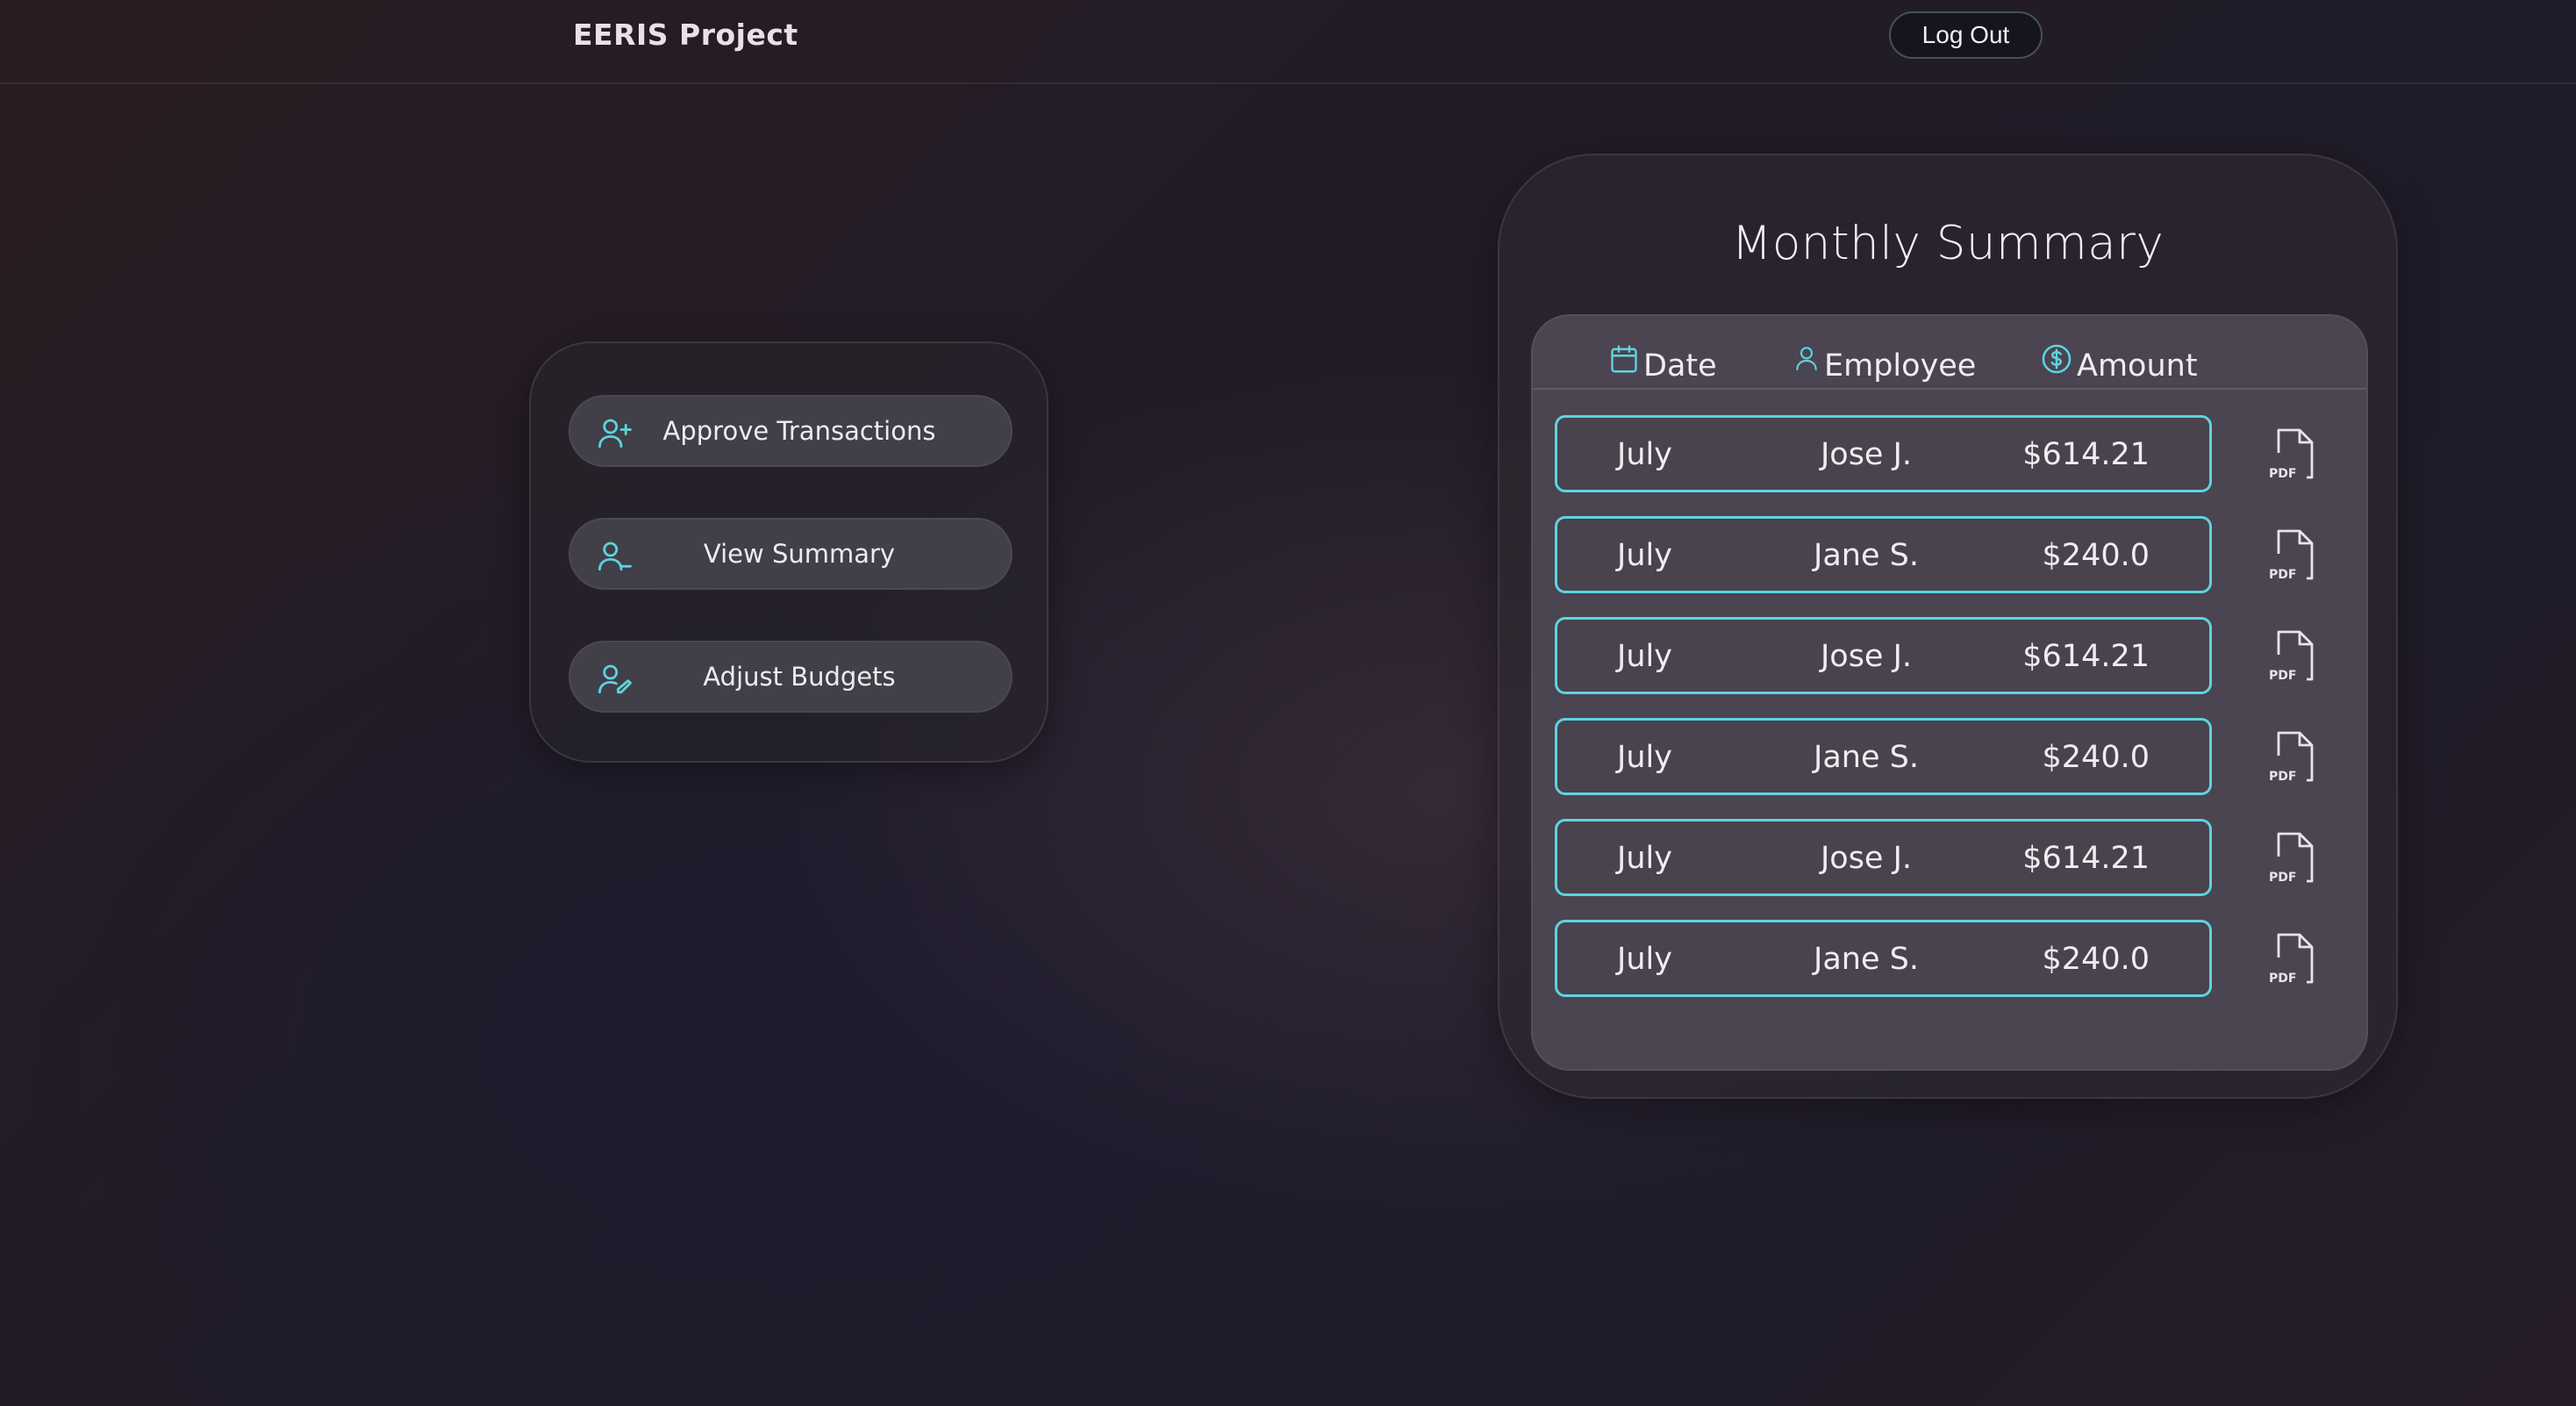 Image resolution: width=2576 pixels, height=1406 pixels. I want to click on user-minus-icon, so click(615, 555).